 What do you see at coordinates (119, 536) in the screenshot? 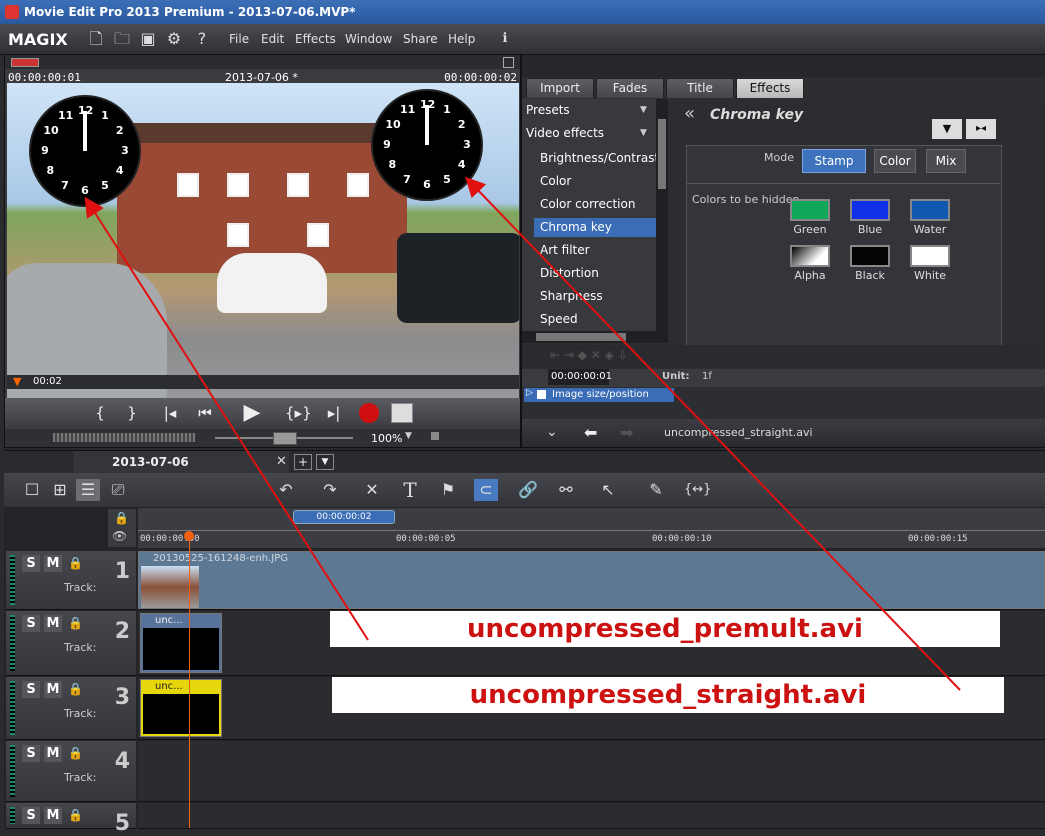
I see `eye-icon: 👁` at bounding box center [119, 536].